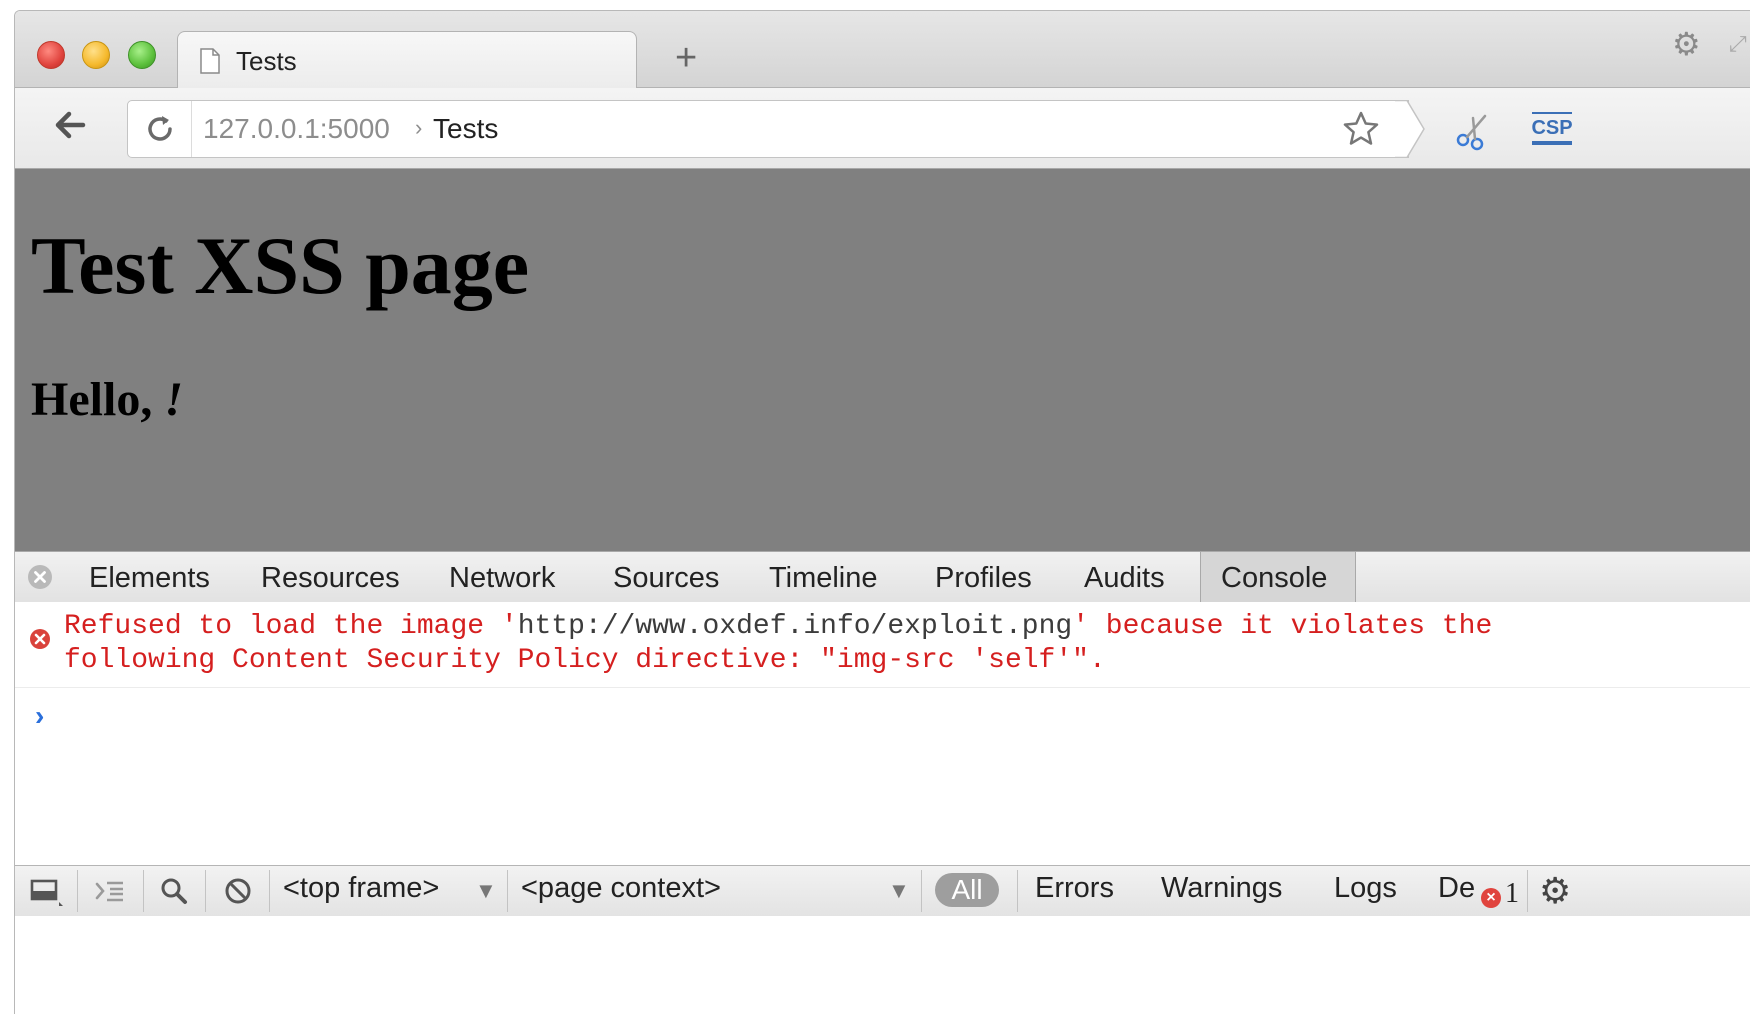  What do you see at coordinates (486, 891) in the screenshot?
I see `frame-select-arrow-icon: ▼` at bounding box center [486, 891].